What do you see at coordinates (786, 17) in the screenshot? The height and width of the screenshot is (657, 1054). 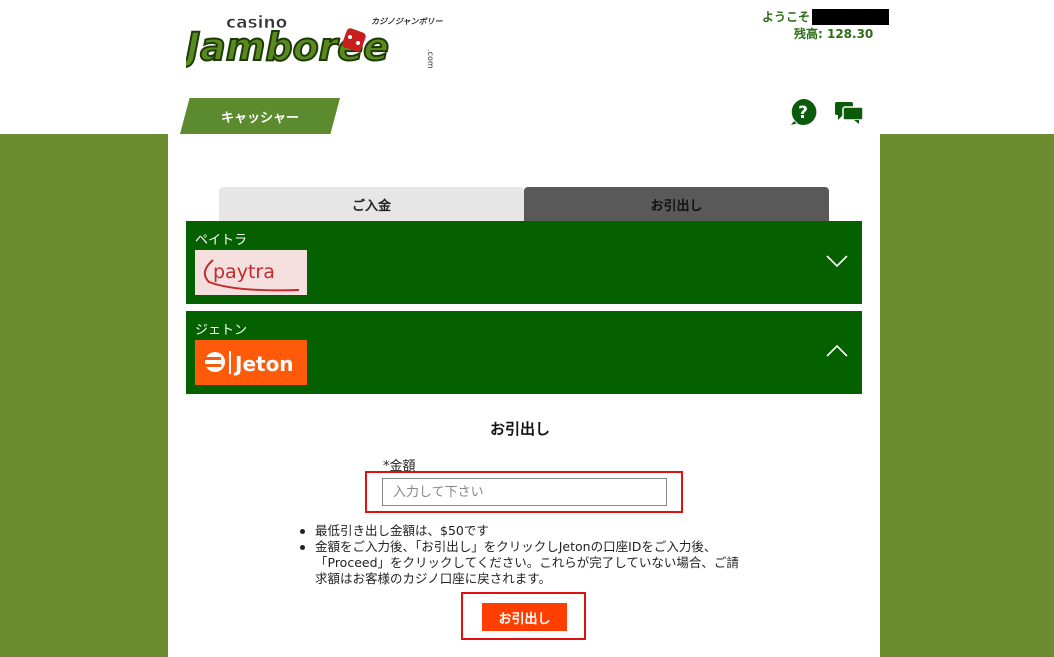 I see `welcome-label: ようこそ` at bounding box center [786, 17].